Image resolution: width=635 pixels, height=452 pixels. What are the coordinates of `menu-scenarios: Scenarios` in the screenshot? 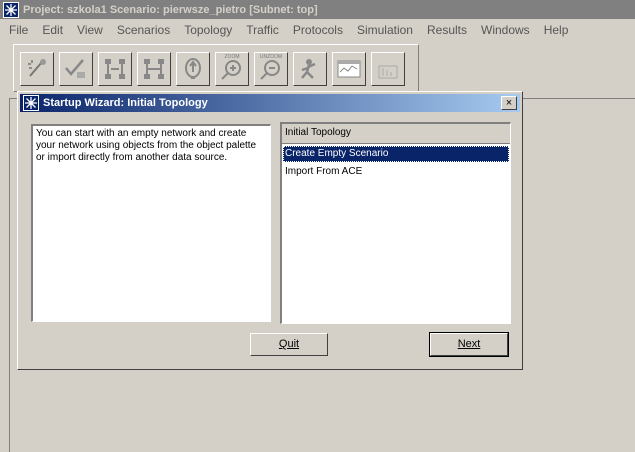 It's located at (142, 30).